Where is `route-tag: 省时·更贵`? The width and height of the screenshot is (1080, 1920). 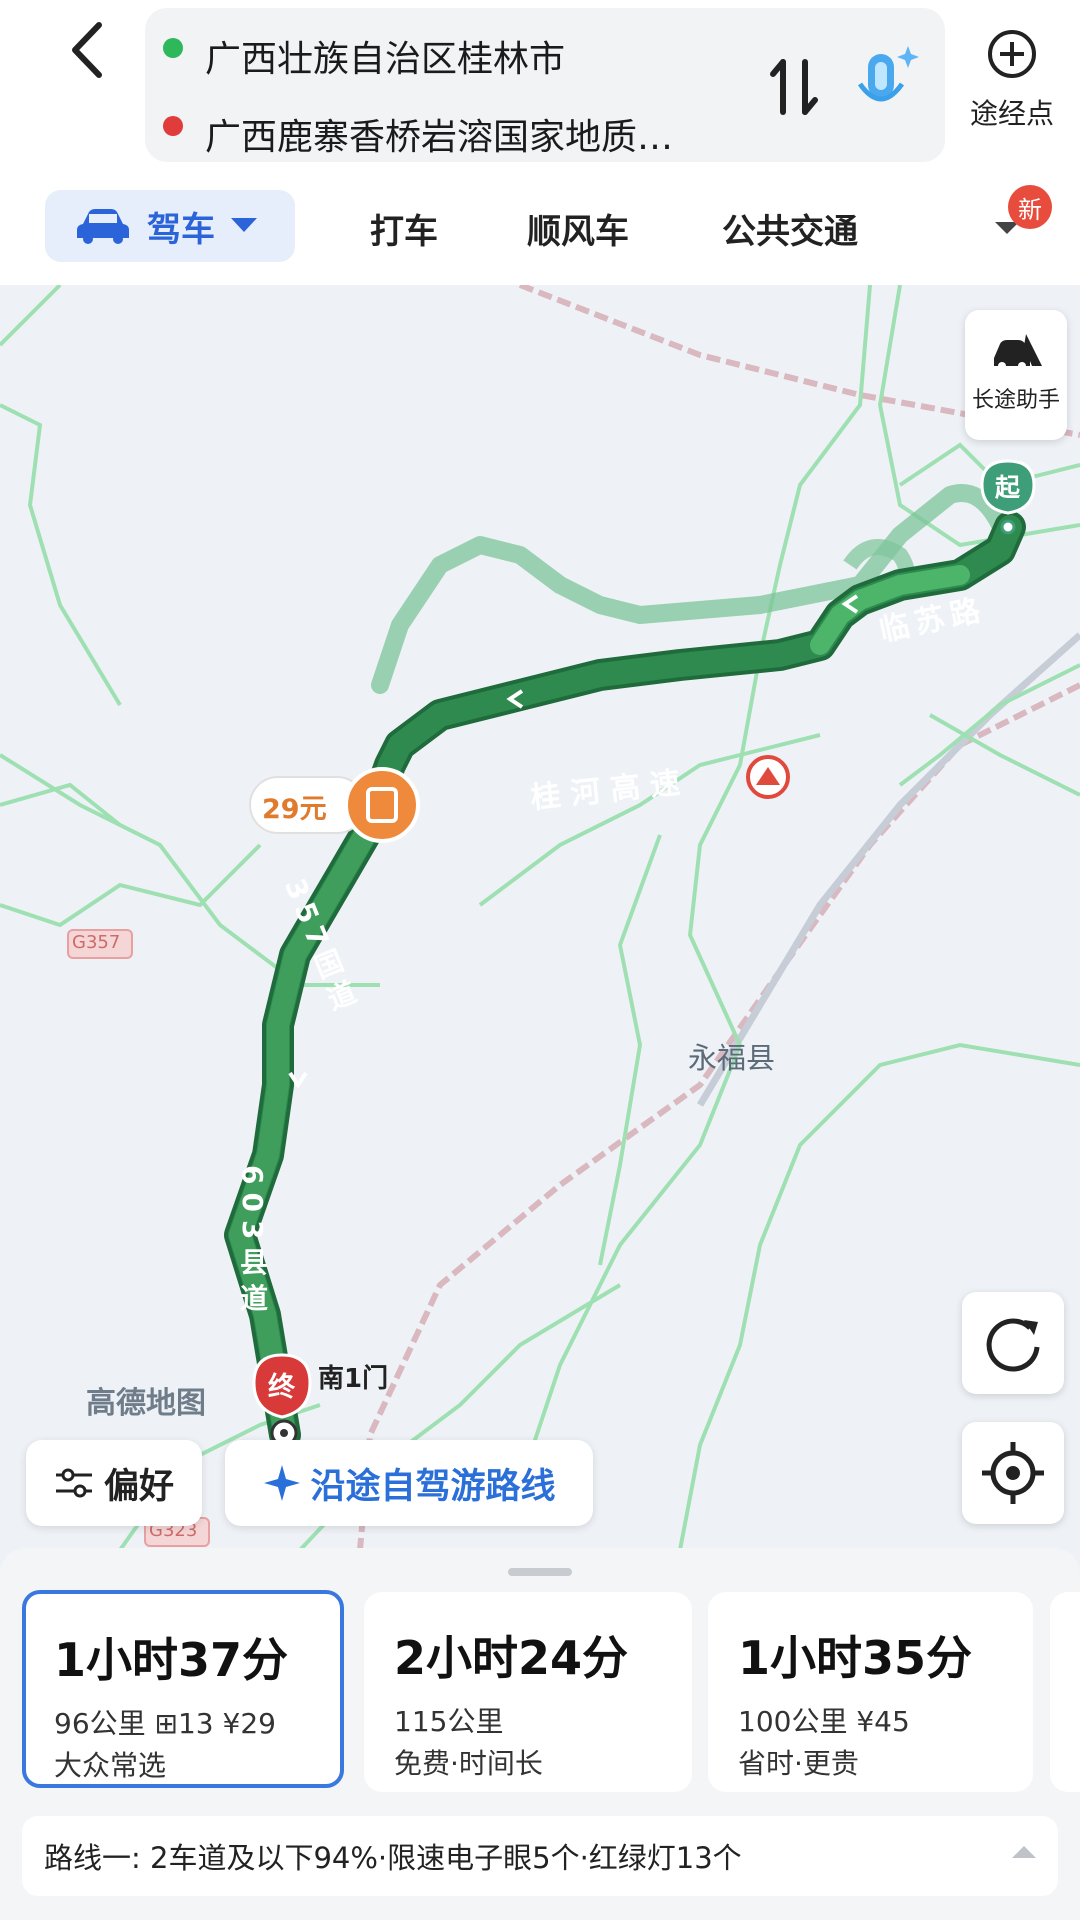 route-tag: 省时·更贵 is located at coordinates (798, 1763).